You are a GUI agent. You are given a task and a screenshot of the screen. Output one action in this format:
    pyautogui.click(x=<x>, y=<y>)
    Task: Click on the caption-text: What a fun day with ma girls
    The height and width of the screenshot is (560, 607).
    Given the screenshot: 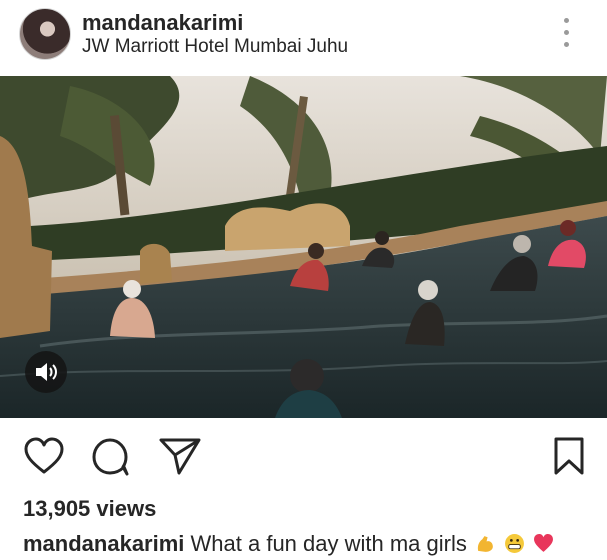 What is the action you would take?
    pyautogui.click(x=328, y=543)
    